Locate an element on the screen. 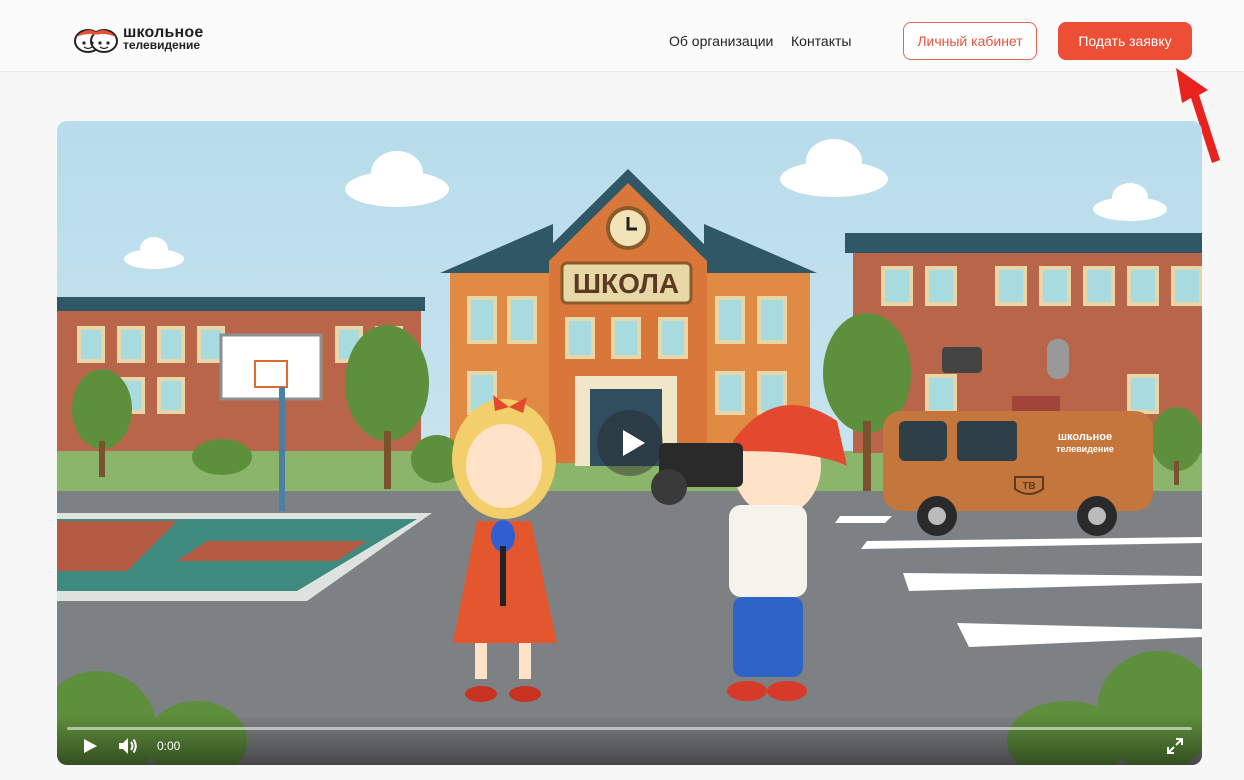 The image size is (1244, 780). play-button-large is located at coordinates (630, 443).